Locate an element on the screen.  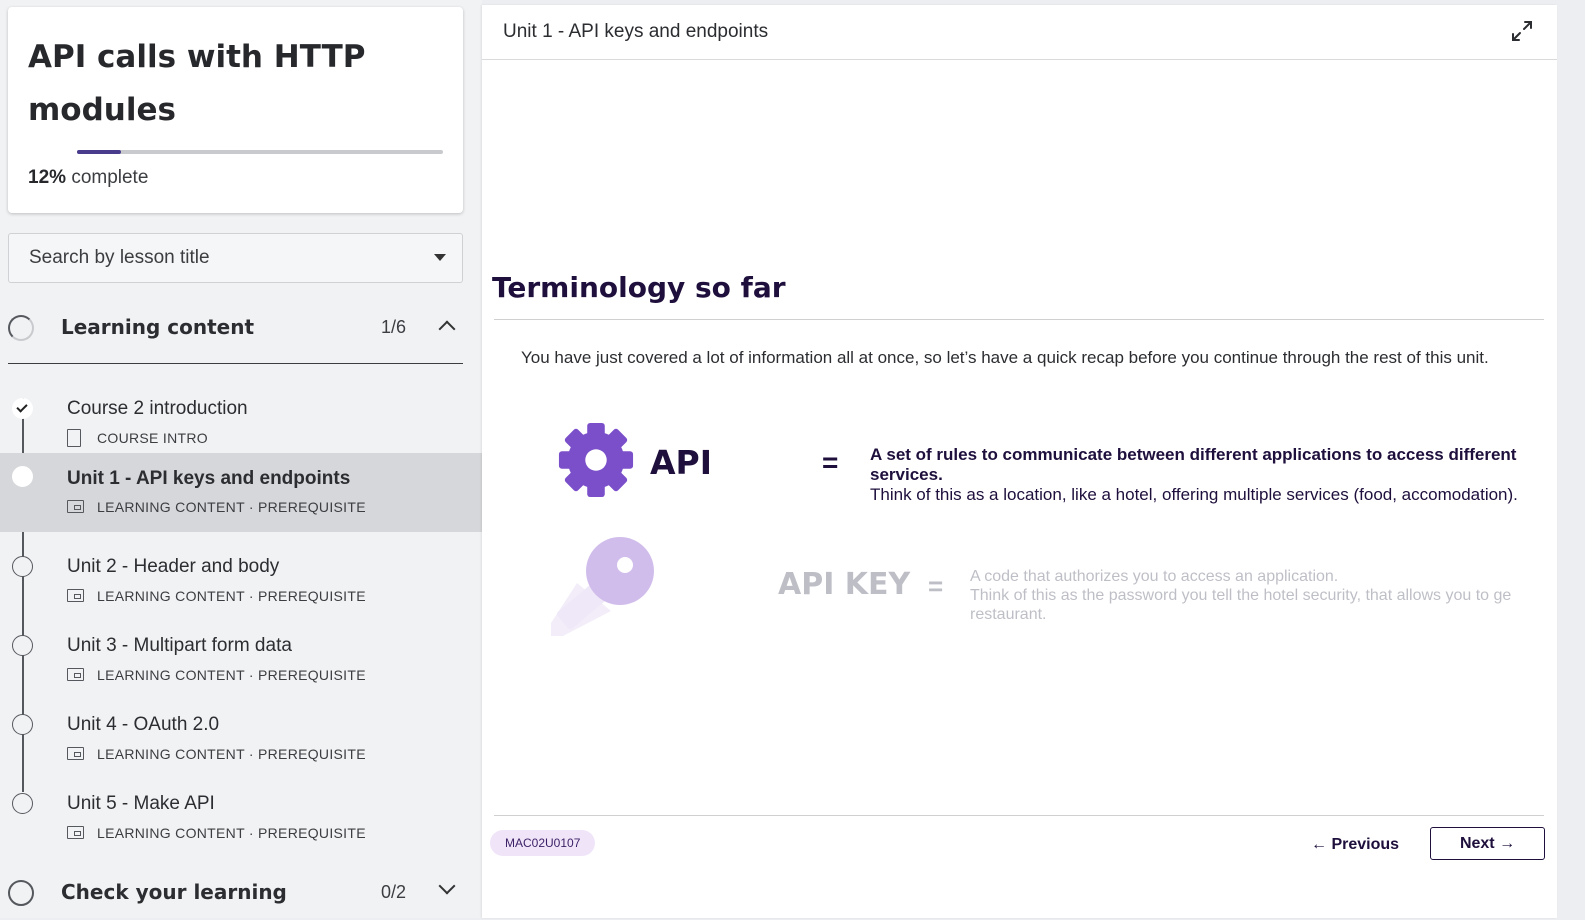
completed-check-icon is located at coordinates (22, 408).